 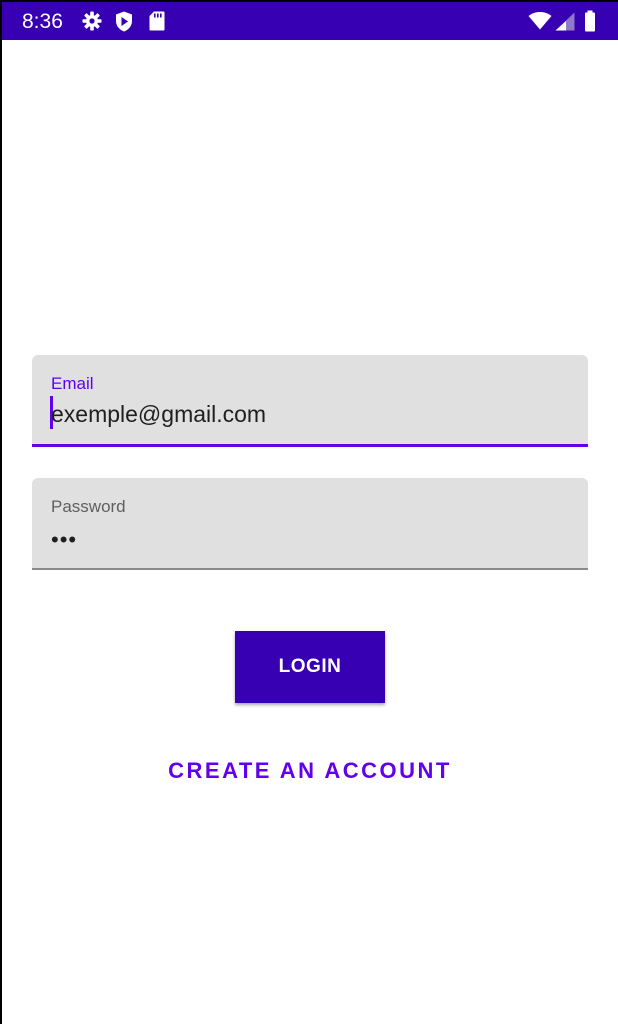 What do you see at coordinates (540, 21) in the screenshot?
I see `wifi-icon` at bounding box center [540, 21].